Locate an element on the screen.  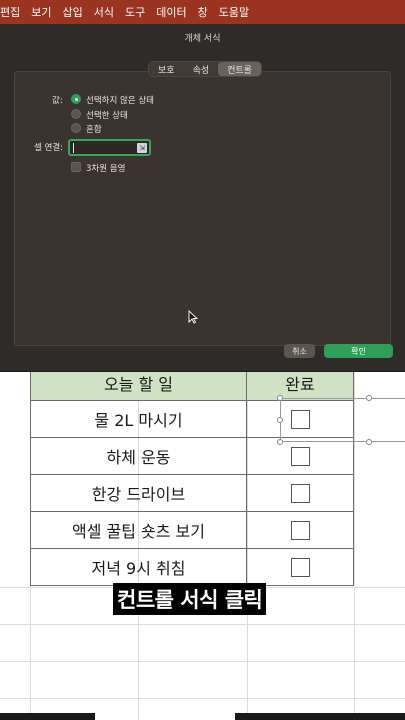
shading-label: 3차원 음영 is located at coordinates (105, 168).